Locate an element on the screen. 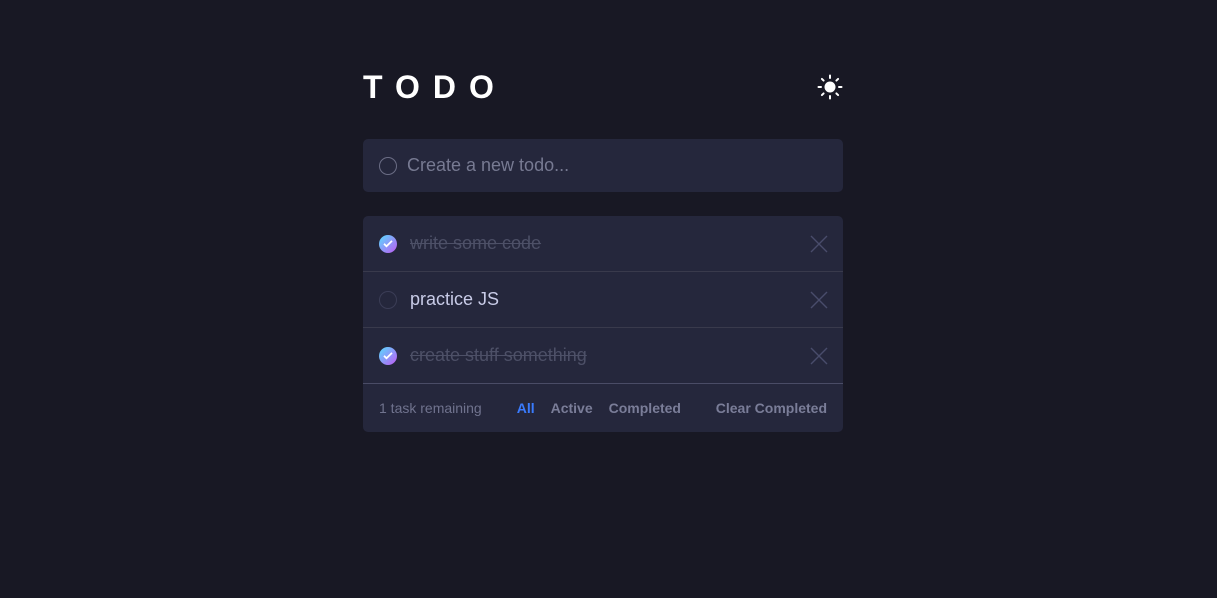 The image size is (1217, 598). todo-item: write some code is located at coordinates (603, 244).